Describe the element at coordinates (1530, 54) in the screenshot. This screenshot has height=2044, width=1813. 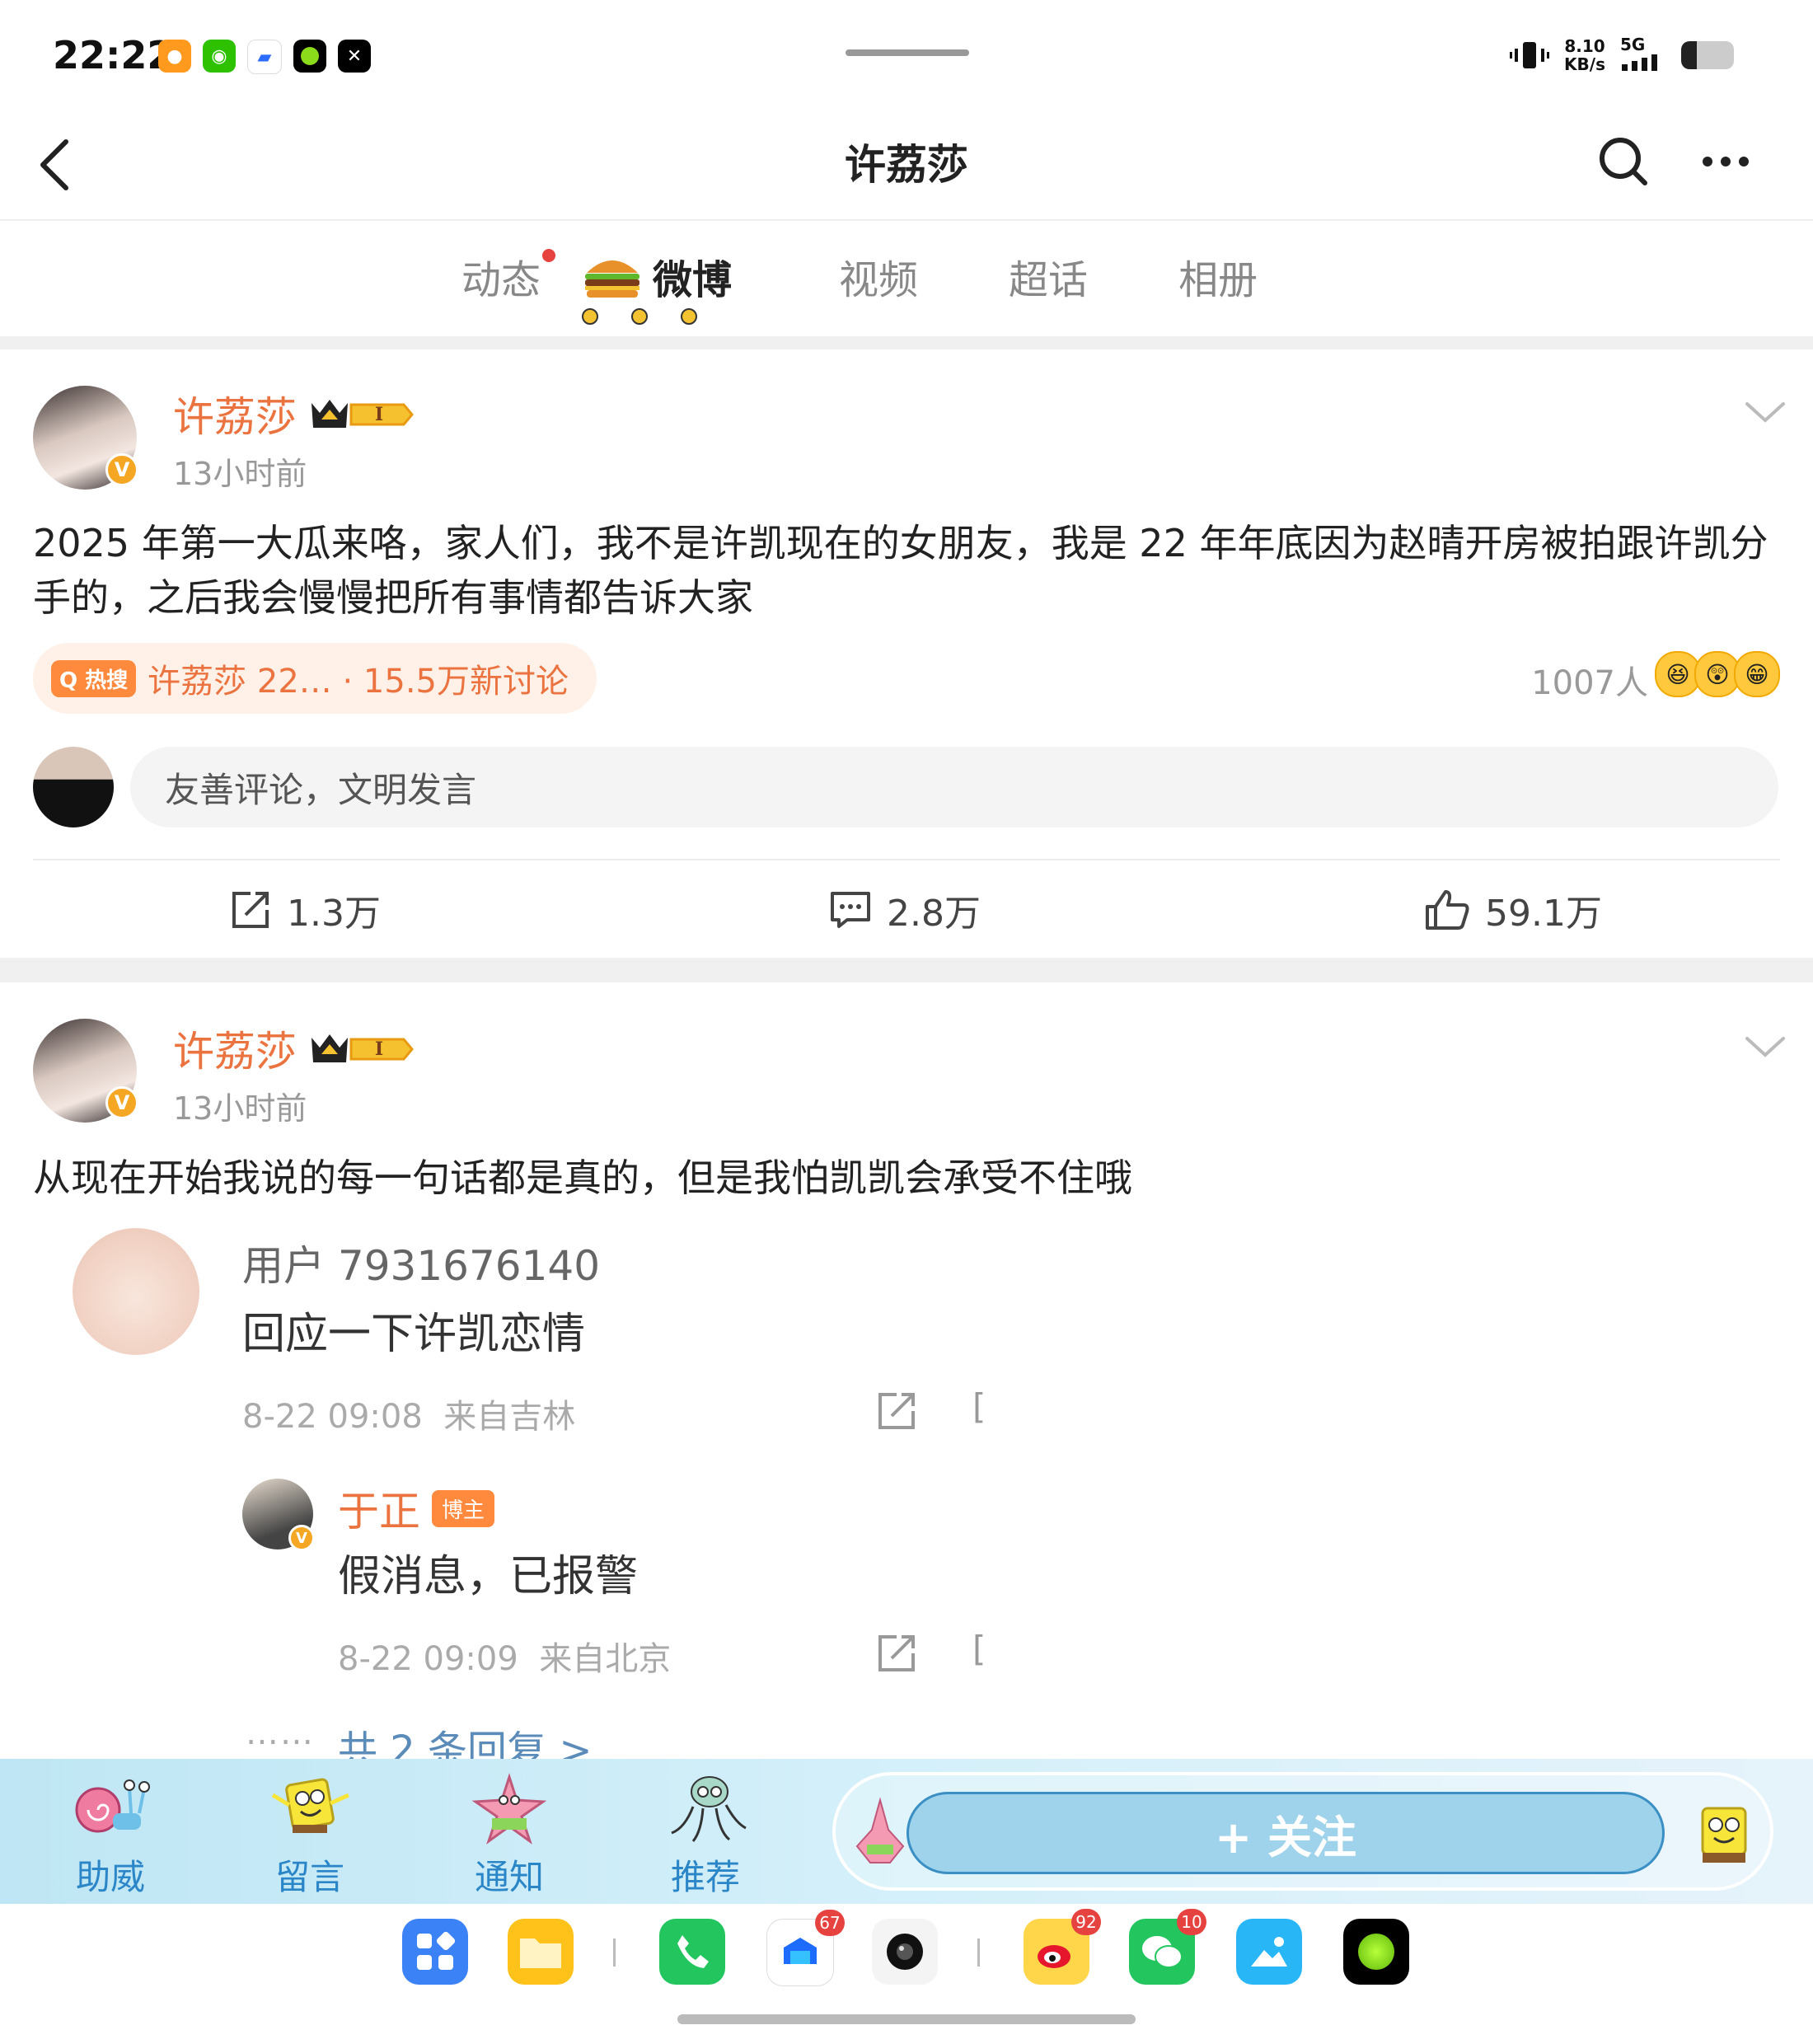
I see `vibrate-icon` at that location.